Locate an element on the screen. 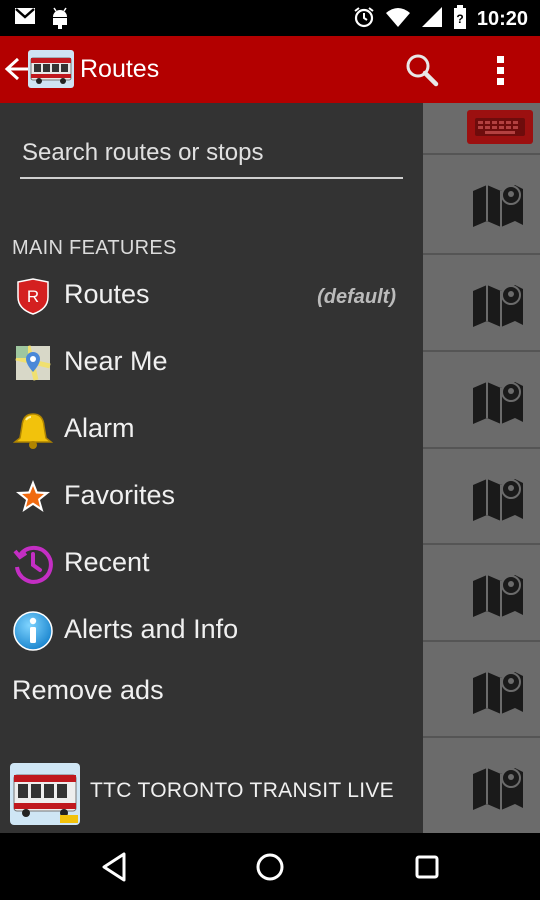 The height and width of the screenshot is (900, 540). menu-item-label: Favorites is located at coordinates (120, 495).